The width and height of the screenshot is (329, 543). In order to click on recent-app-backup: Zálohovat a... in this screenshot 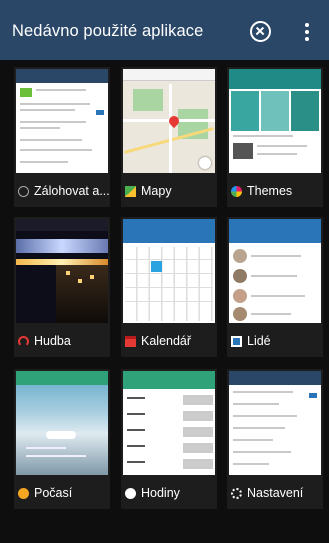, I will do `click(62, 137)`.